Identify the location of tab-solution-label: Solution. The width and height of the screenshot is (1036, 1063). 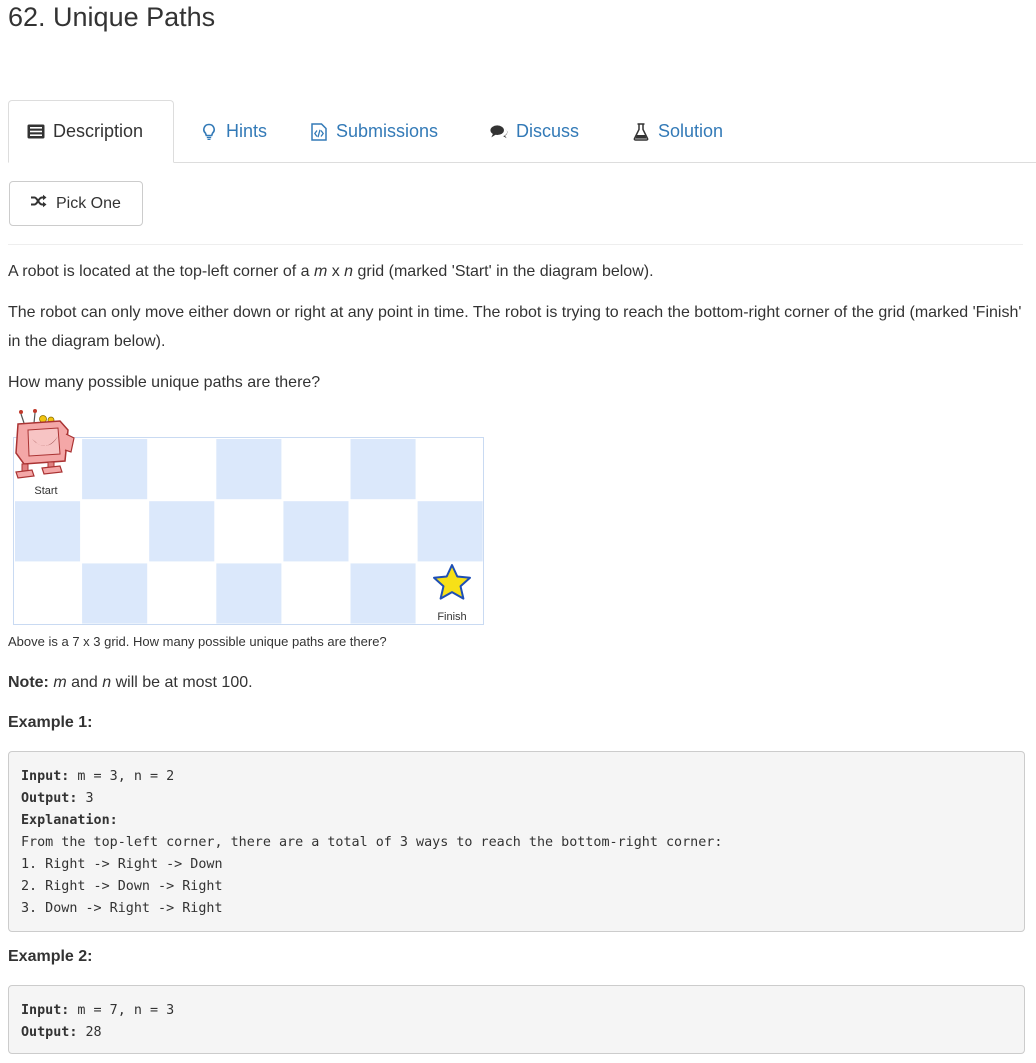
(691, 131).